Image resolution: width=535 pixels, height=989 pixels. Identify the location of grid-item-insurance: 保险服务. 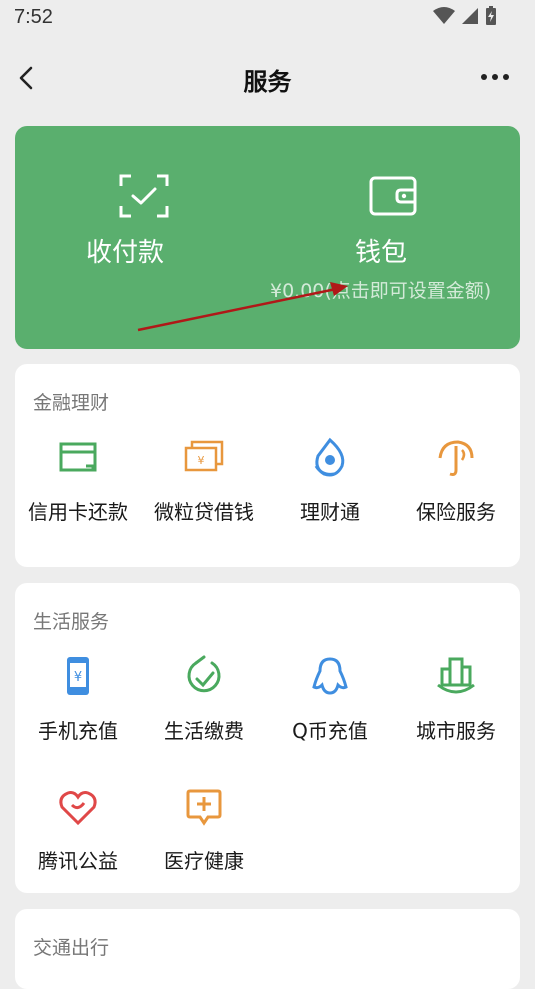
(456, 491).